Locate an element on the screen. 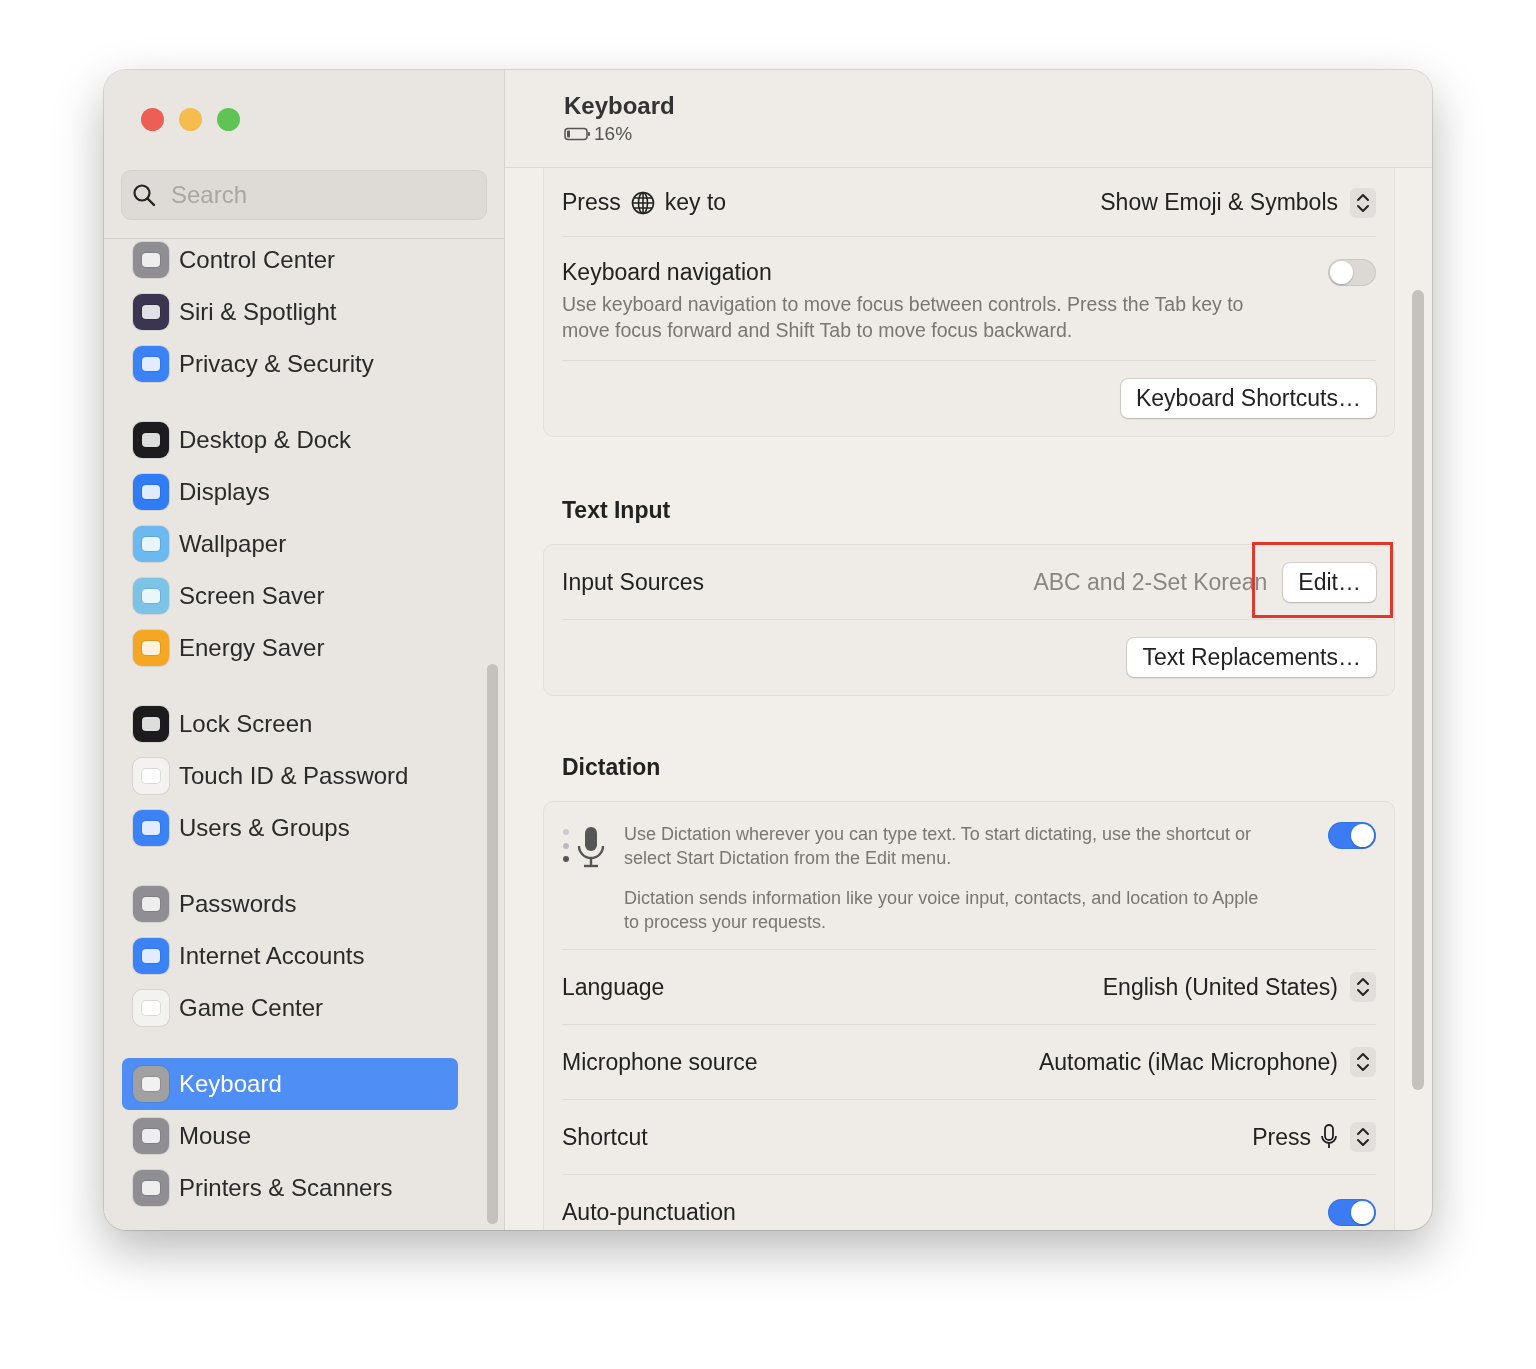  window-title: Keyboard is located at coordinates (620, 106).